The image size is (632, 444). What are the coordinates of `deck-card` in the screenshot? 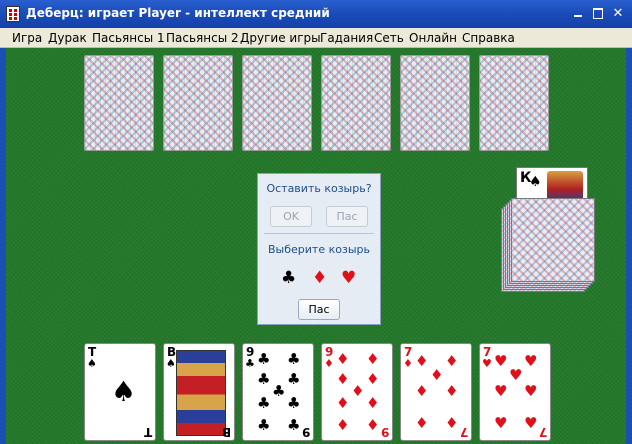 It's located at (553, 240).